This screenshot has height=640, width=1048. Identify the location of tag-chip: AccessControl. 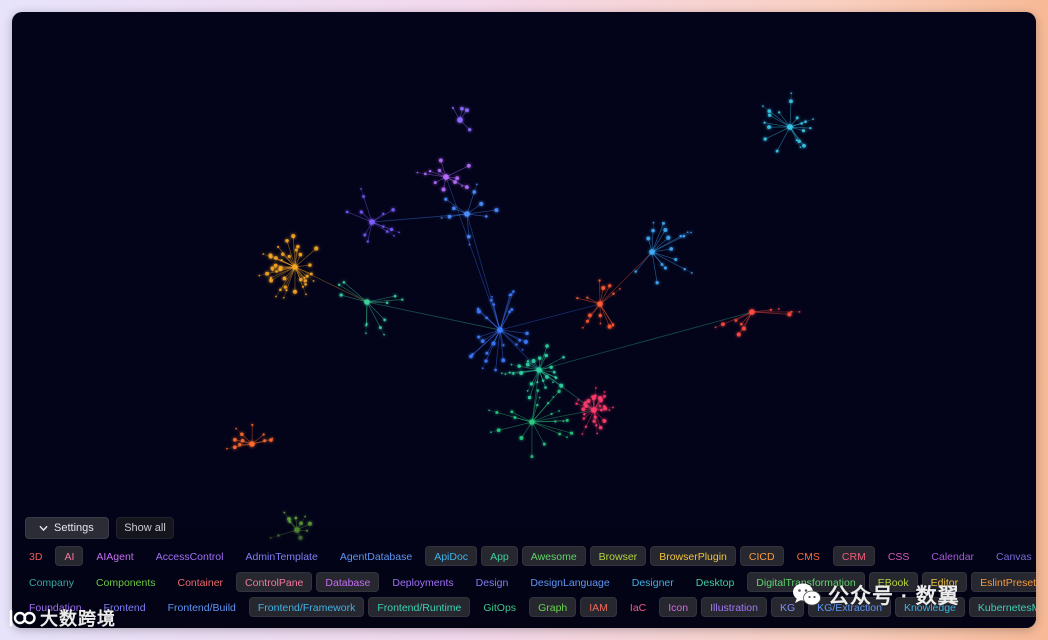
(190, 556).